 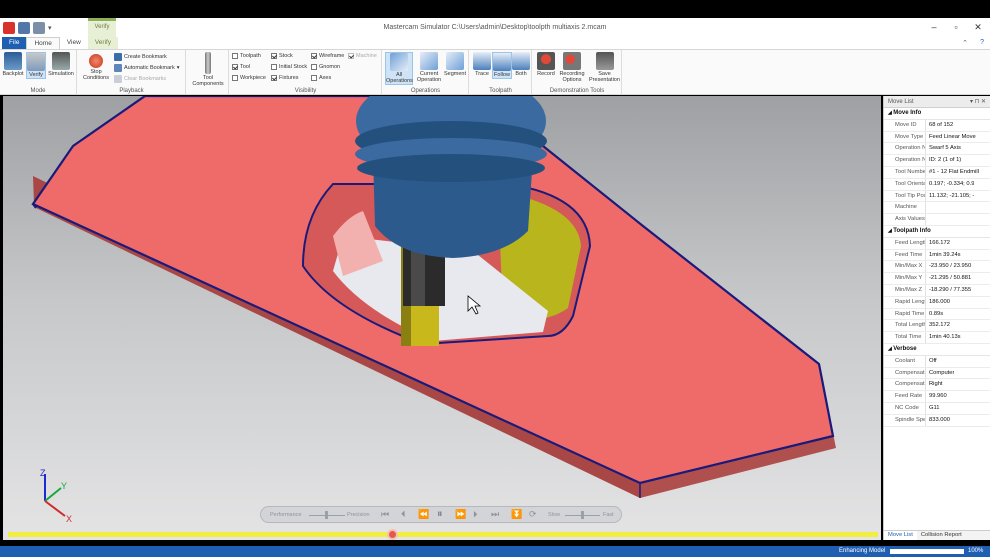 I want to click on pause-icon: ⏸, so click(x=440, y=514).